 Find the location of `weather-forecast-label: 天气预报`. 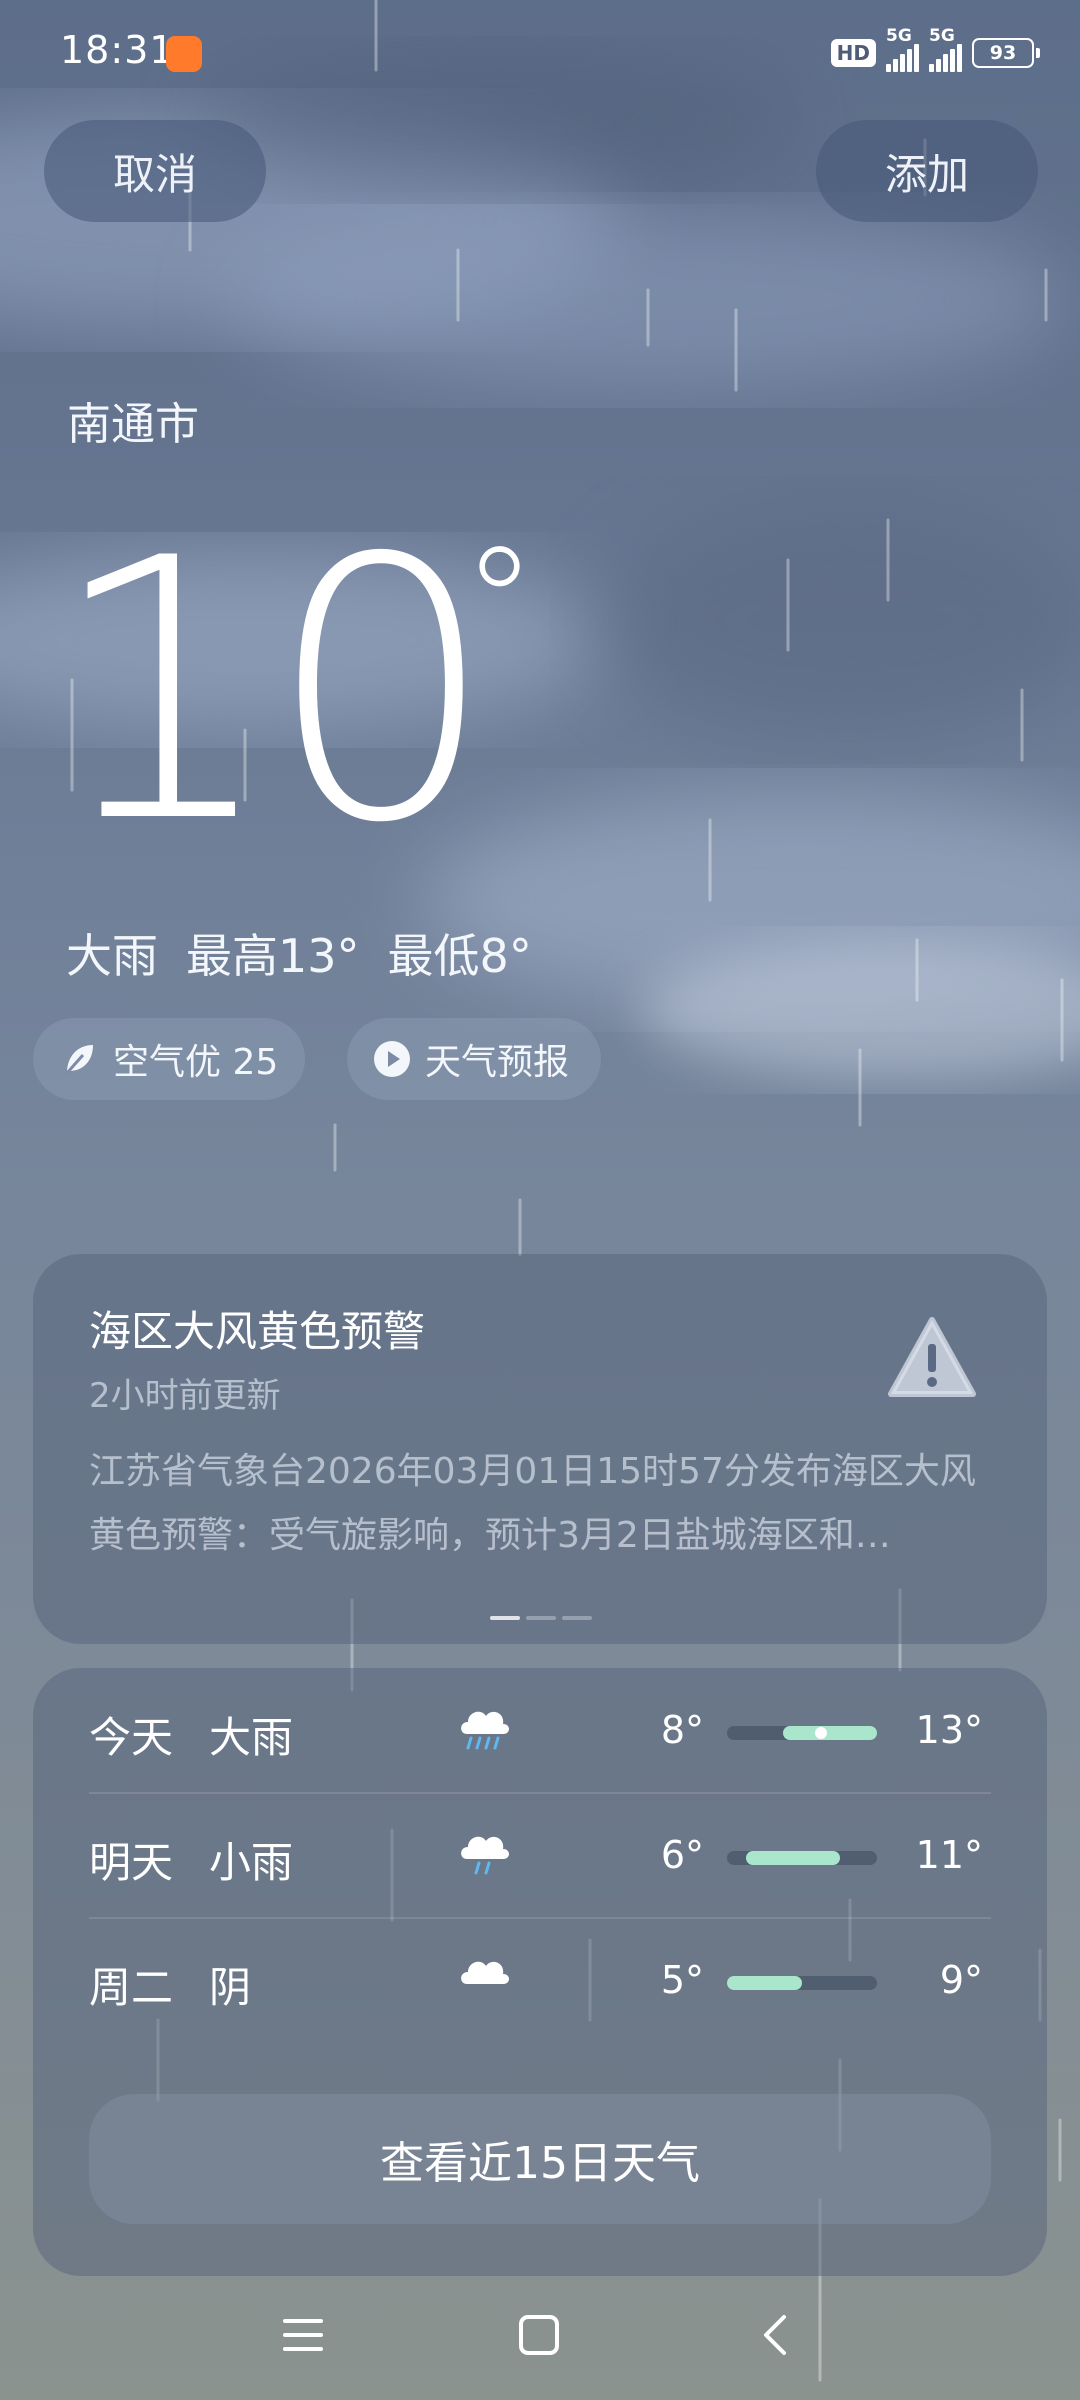

weather-forecast-label: 天气预报 is located at coordinates (497, 1062).